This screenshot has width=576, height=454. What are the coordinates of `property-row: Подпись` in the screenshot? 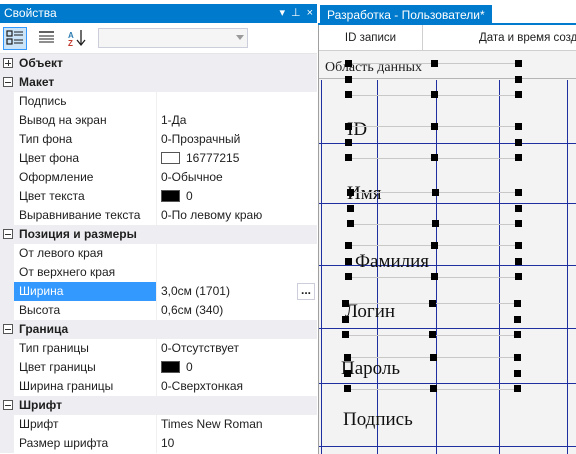 It's located at (158, 101).